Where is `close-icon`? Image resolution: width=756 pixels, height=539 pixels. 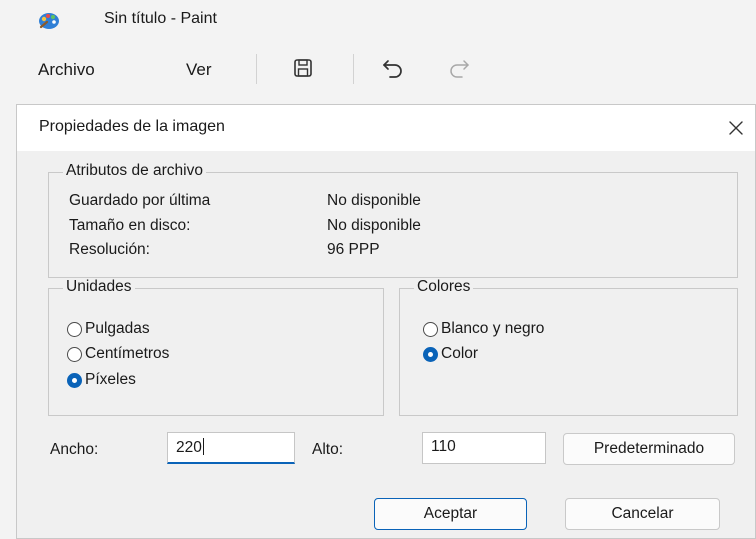 close-icon is located at coordinates (736, 128).